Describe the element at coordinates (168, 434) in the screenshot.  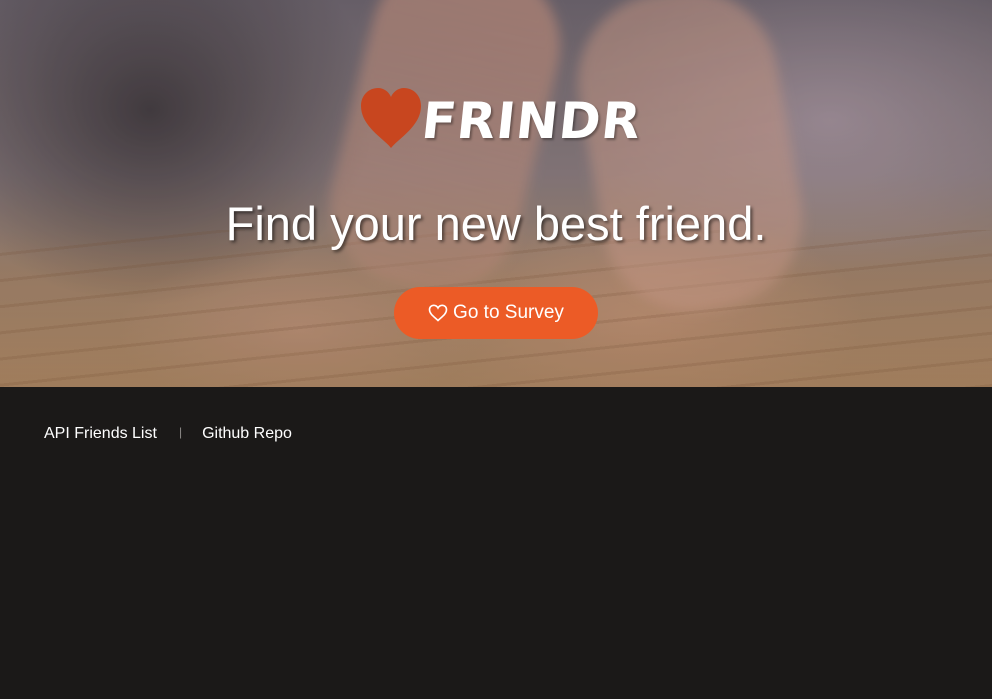
I see `footer-nav: API Friends List | Github Repo` at that location.